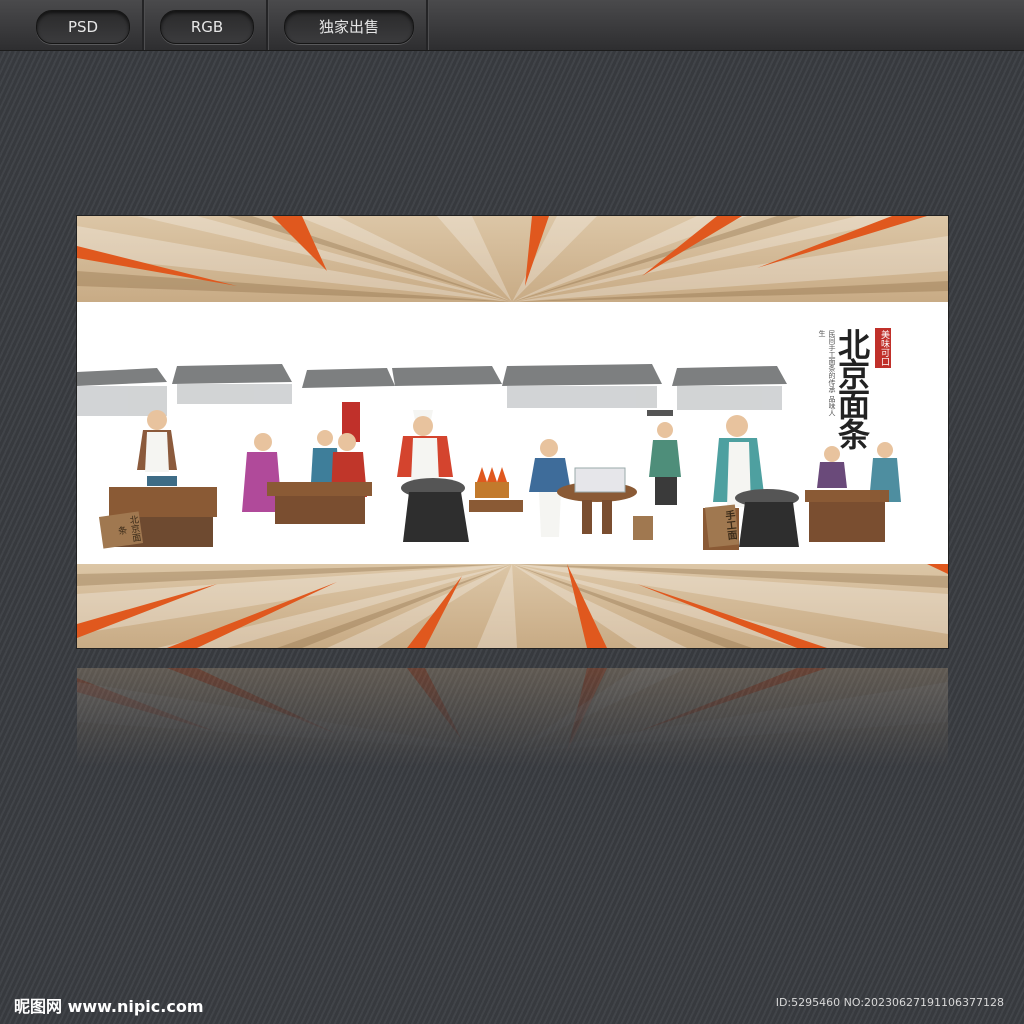 The height and width of the screenshot is (1024, 1024). What do you see at coordinates (121, 530) in the screenshot?
I see `sign-left: 北京面条` at bounding box center [121, 530].